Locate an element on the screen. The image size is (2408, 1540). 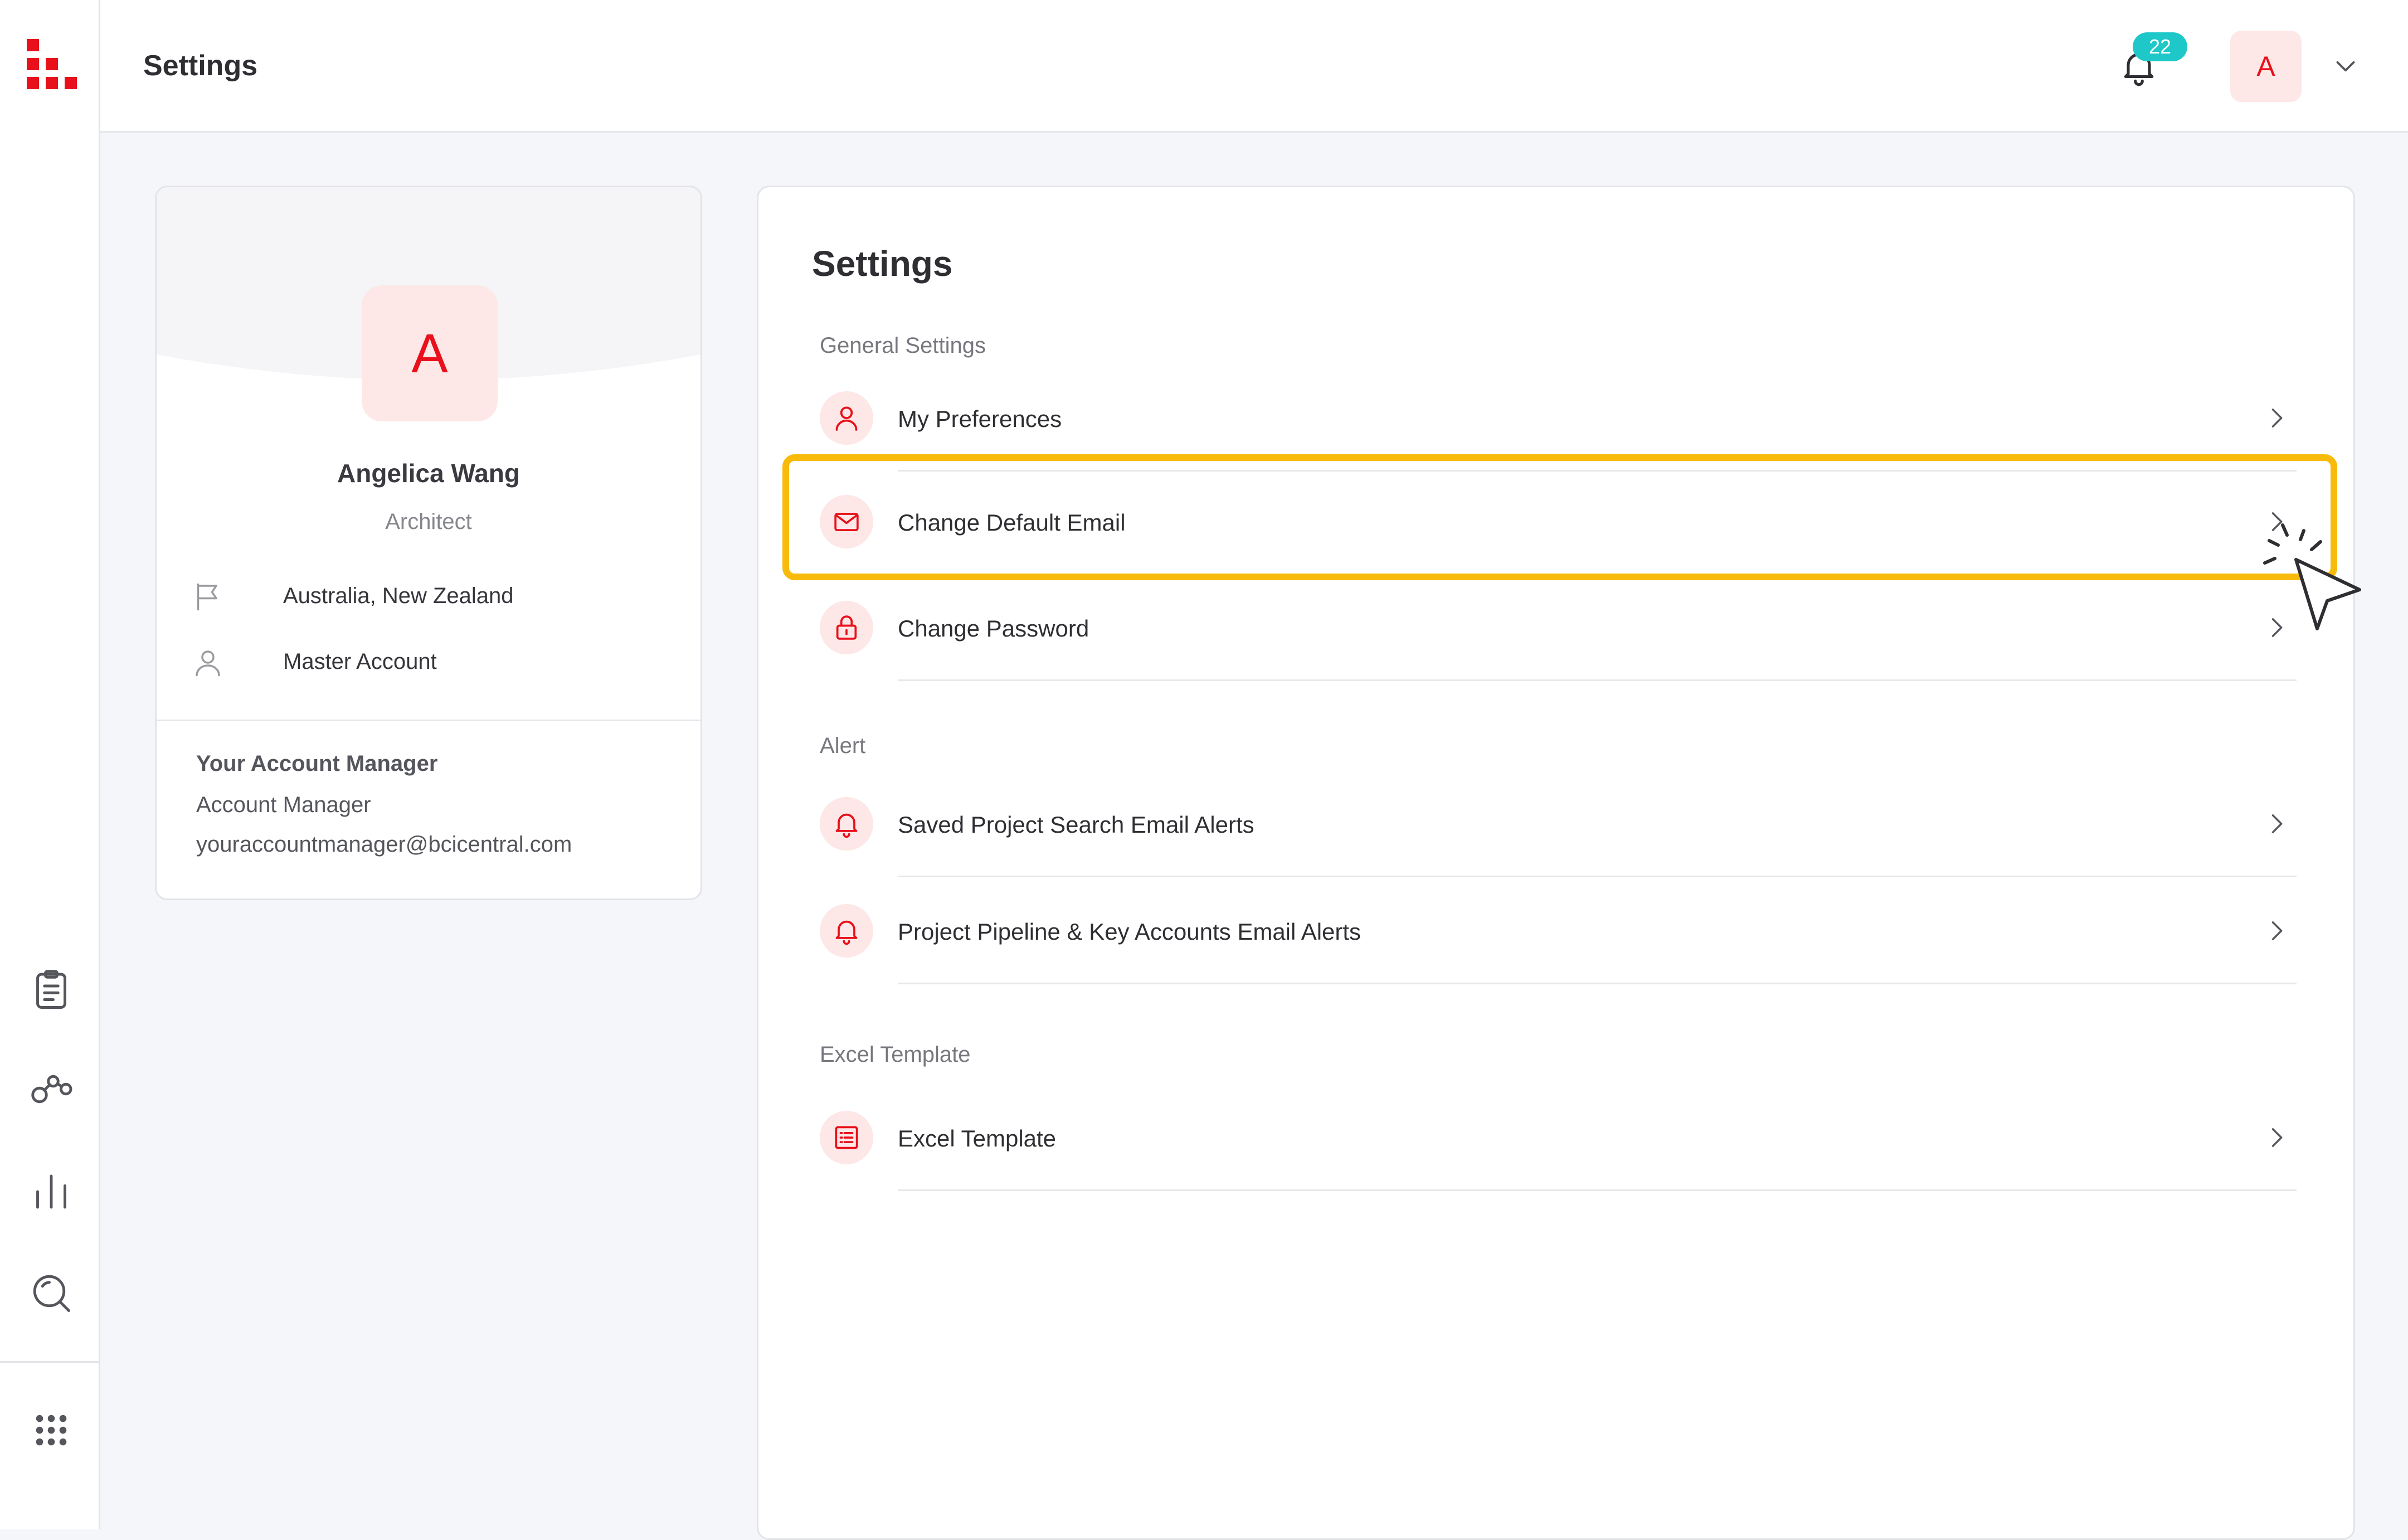
settings-item-excel-template: Excel Template is located at coordinates (1559, 1137).